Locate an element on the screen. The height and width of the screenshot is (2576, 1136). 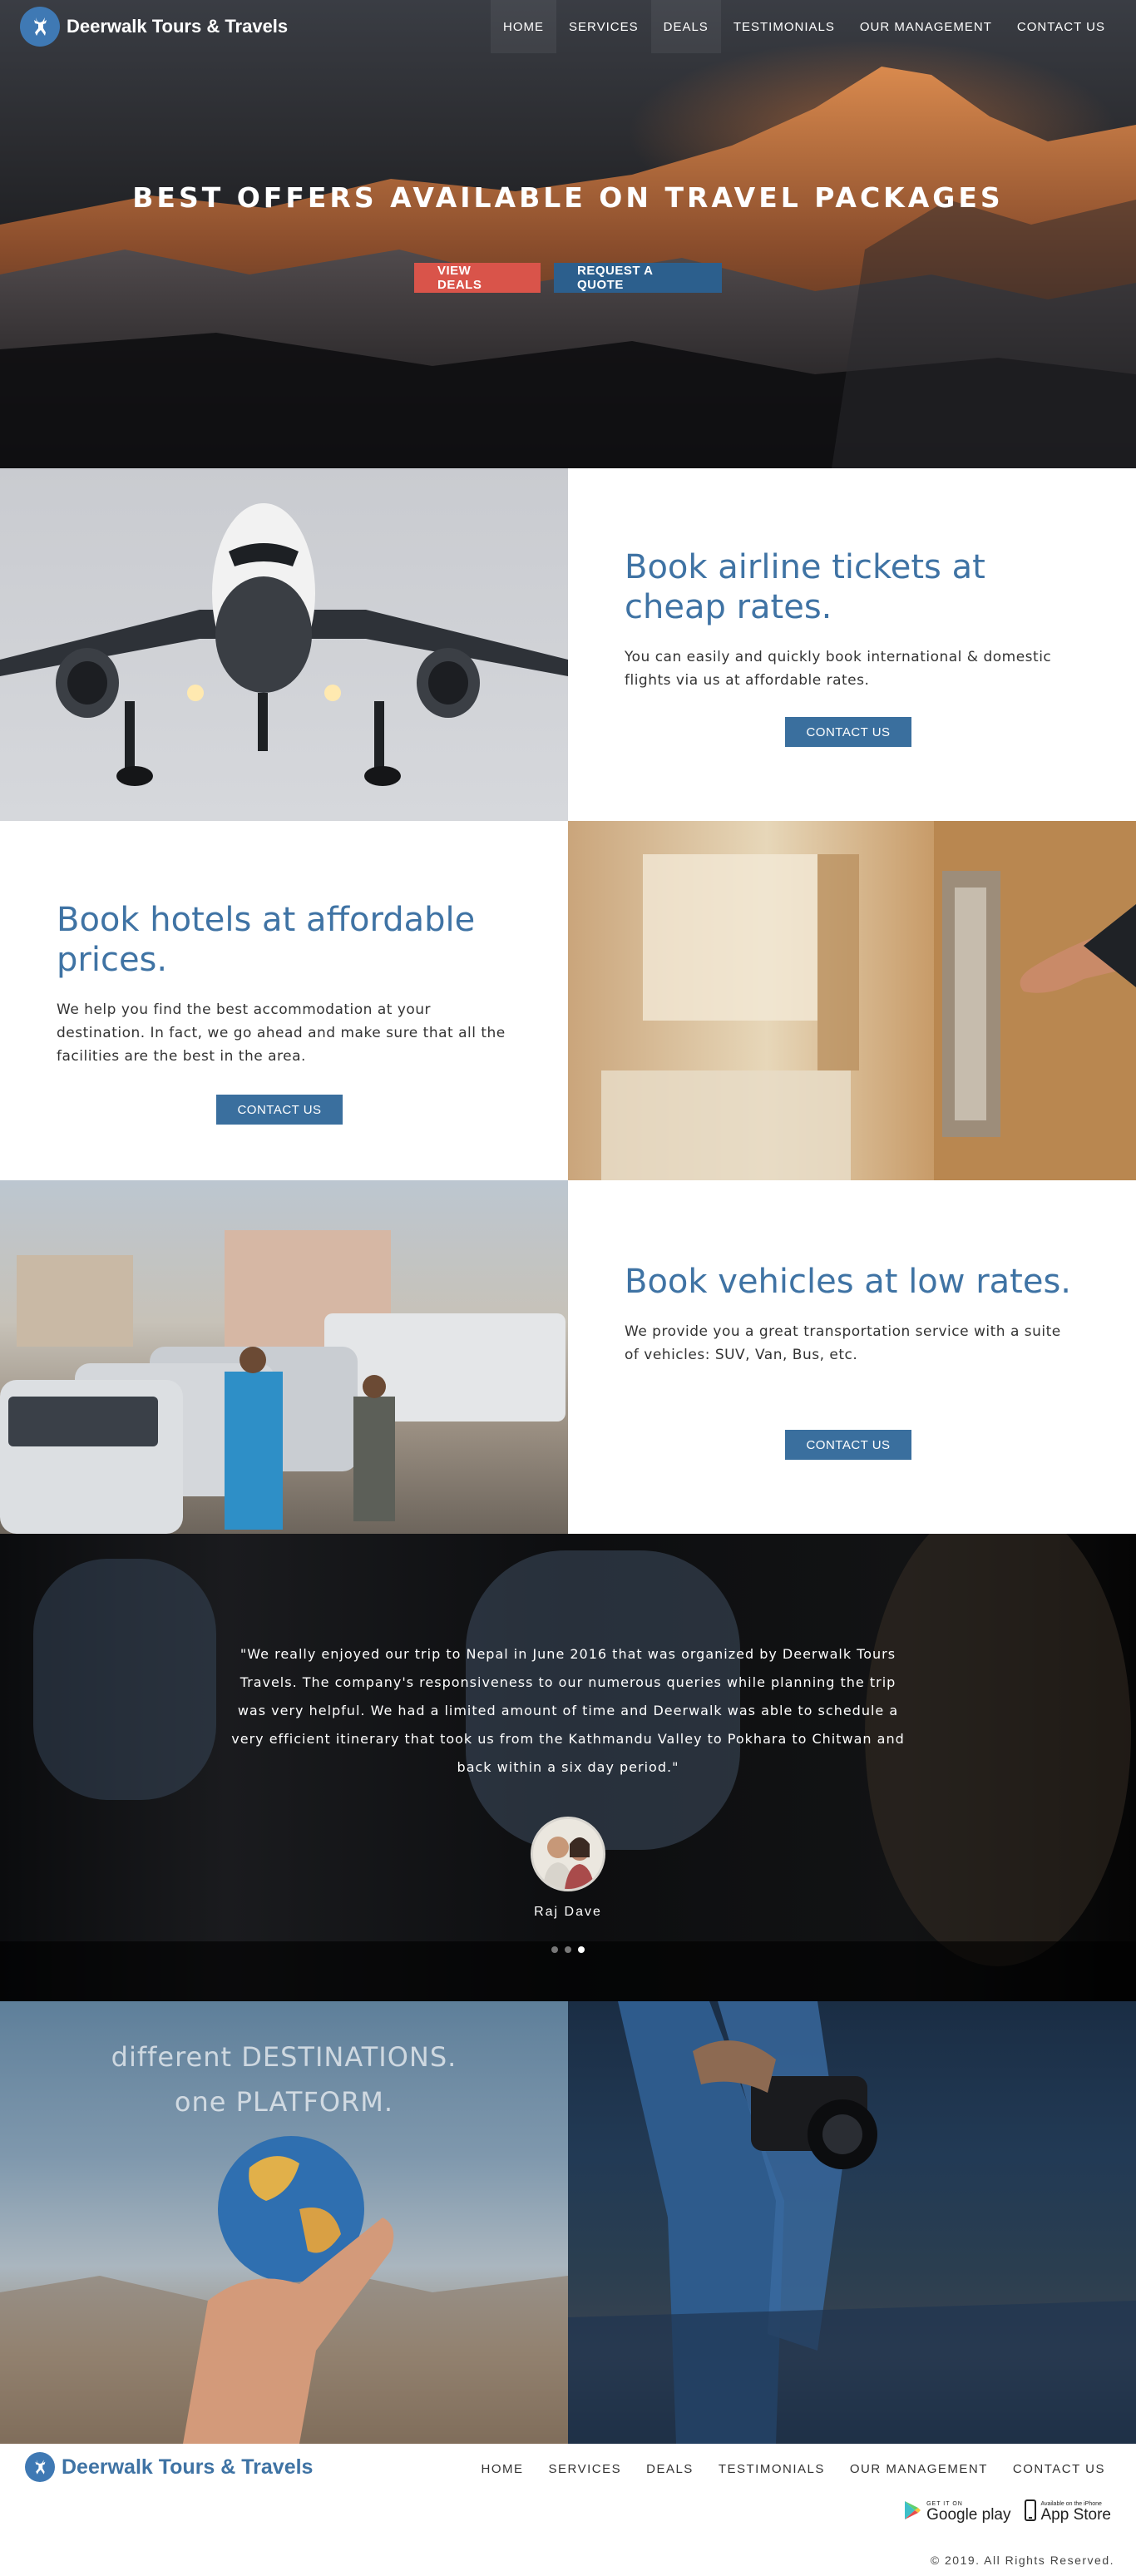
hero-buttons: VIEW DEALS REQUEST A QUOTE is located at coordinates (568, 278).